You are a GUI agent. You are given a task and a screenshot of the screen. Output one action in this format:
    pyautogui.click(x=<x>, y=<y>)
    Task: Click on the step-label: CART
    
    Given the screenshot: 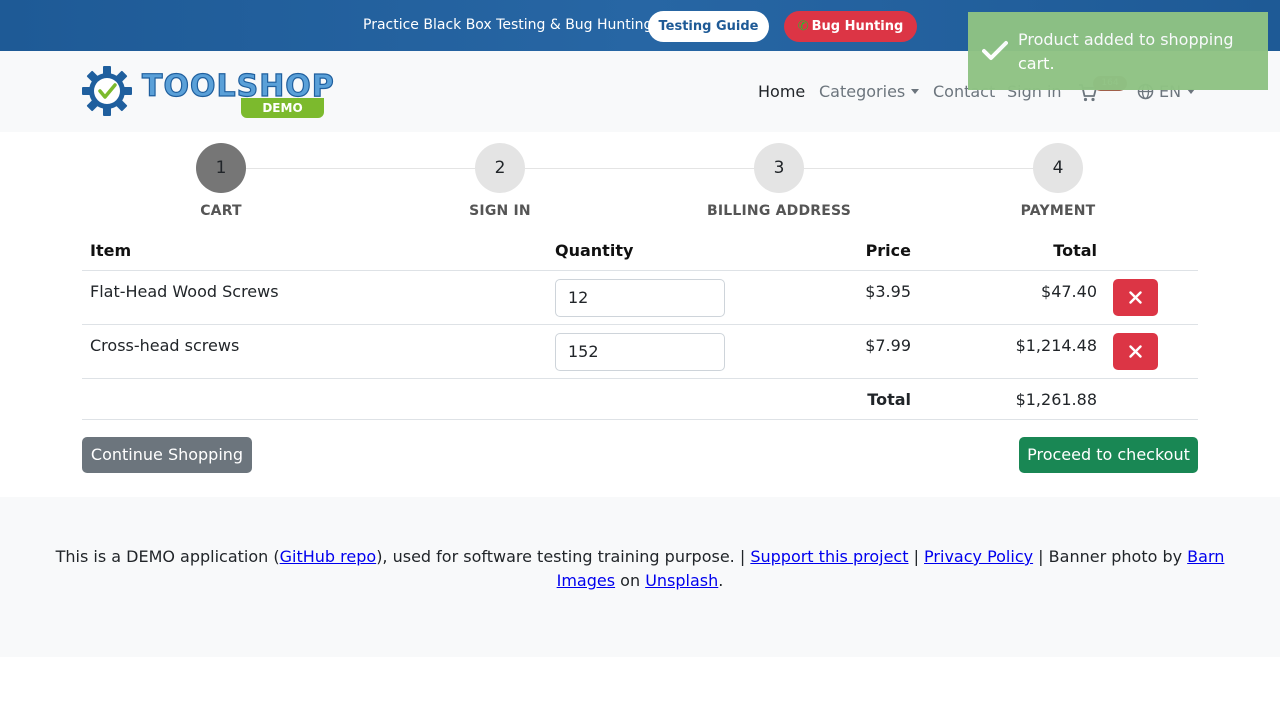 What is the action you would take?
    pyautogui.click(x=221, y=211)
    